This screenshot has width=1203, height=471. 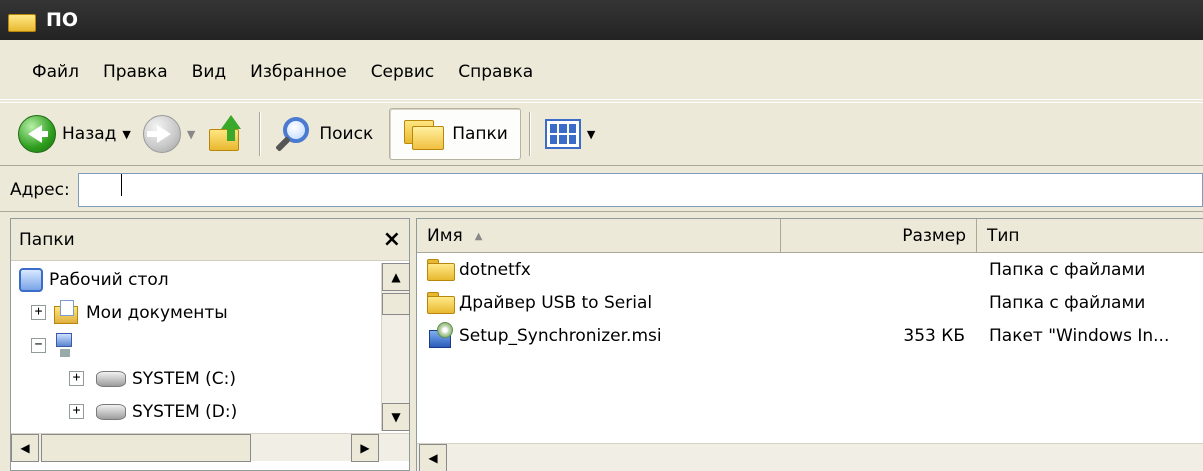 I want to click on tree-item-my-documents: + Мои документы, so click(x=195, y=312).